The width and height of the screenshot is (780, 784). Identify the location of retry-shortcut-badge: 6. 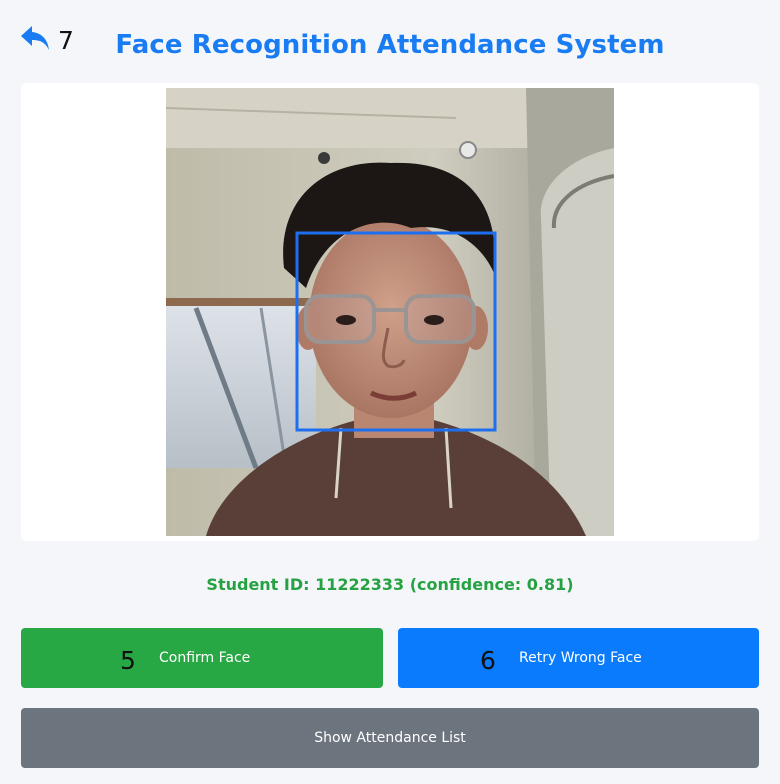
(488, 660).